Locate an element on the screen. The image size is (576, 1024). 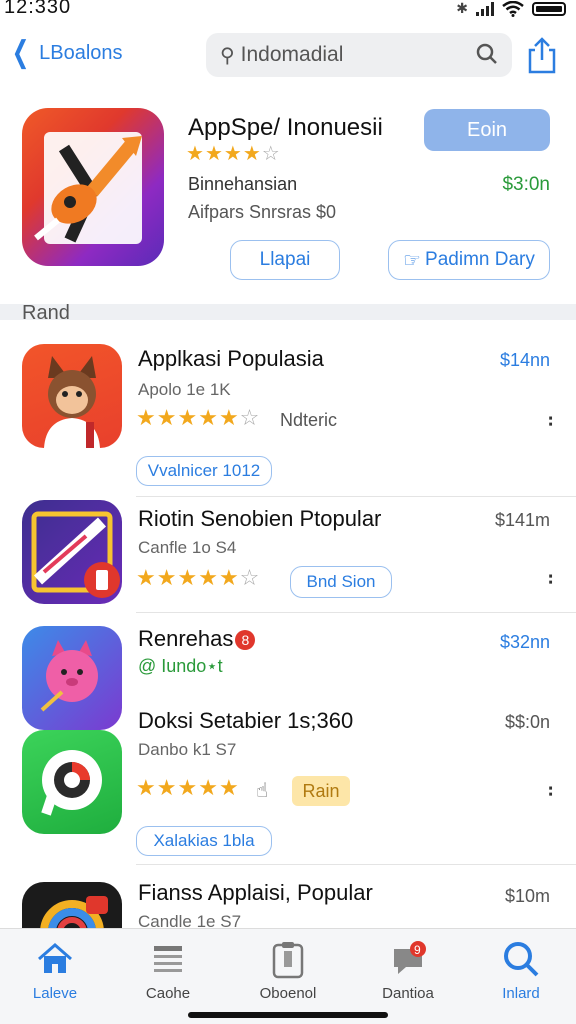
featured-wishlist-label: Padimn Dary is located at coordinates (480, 259).